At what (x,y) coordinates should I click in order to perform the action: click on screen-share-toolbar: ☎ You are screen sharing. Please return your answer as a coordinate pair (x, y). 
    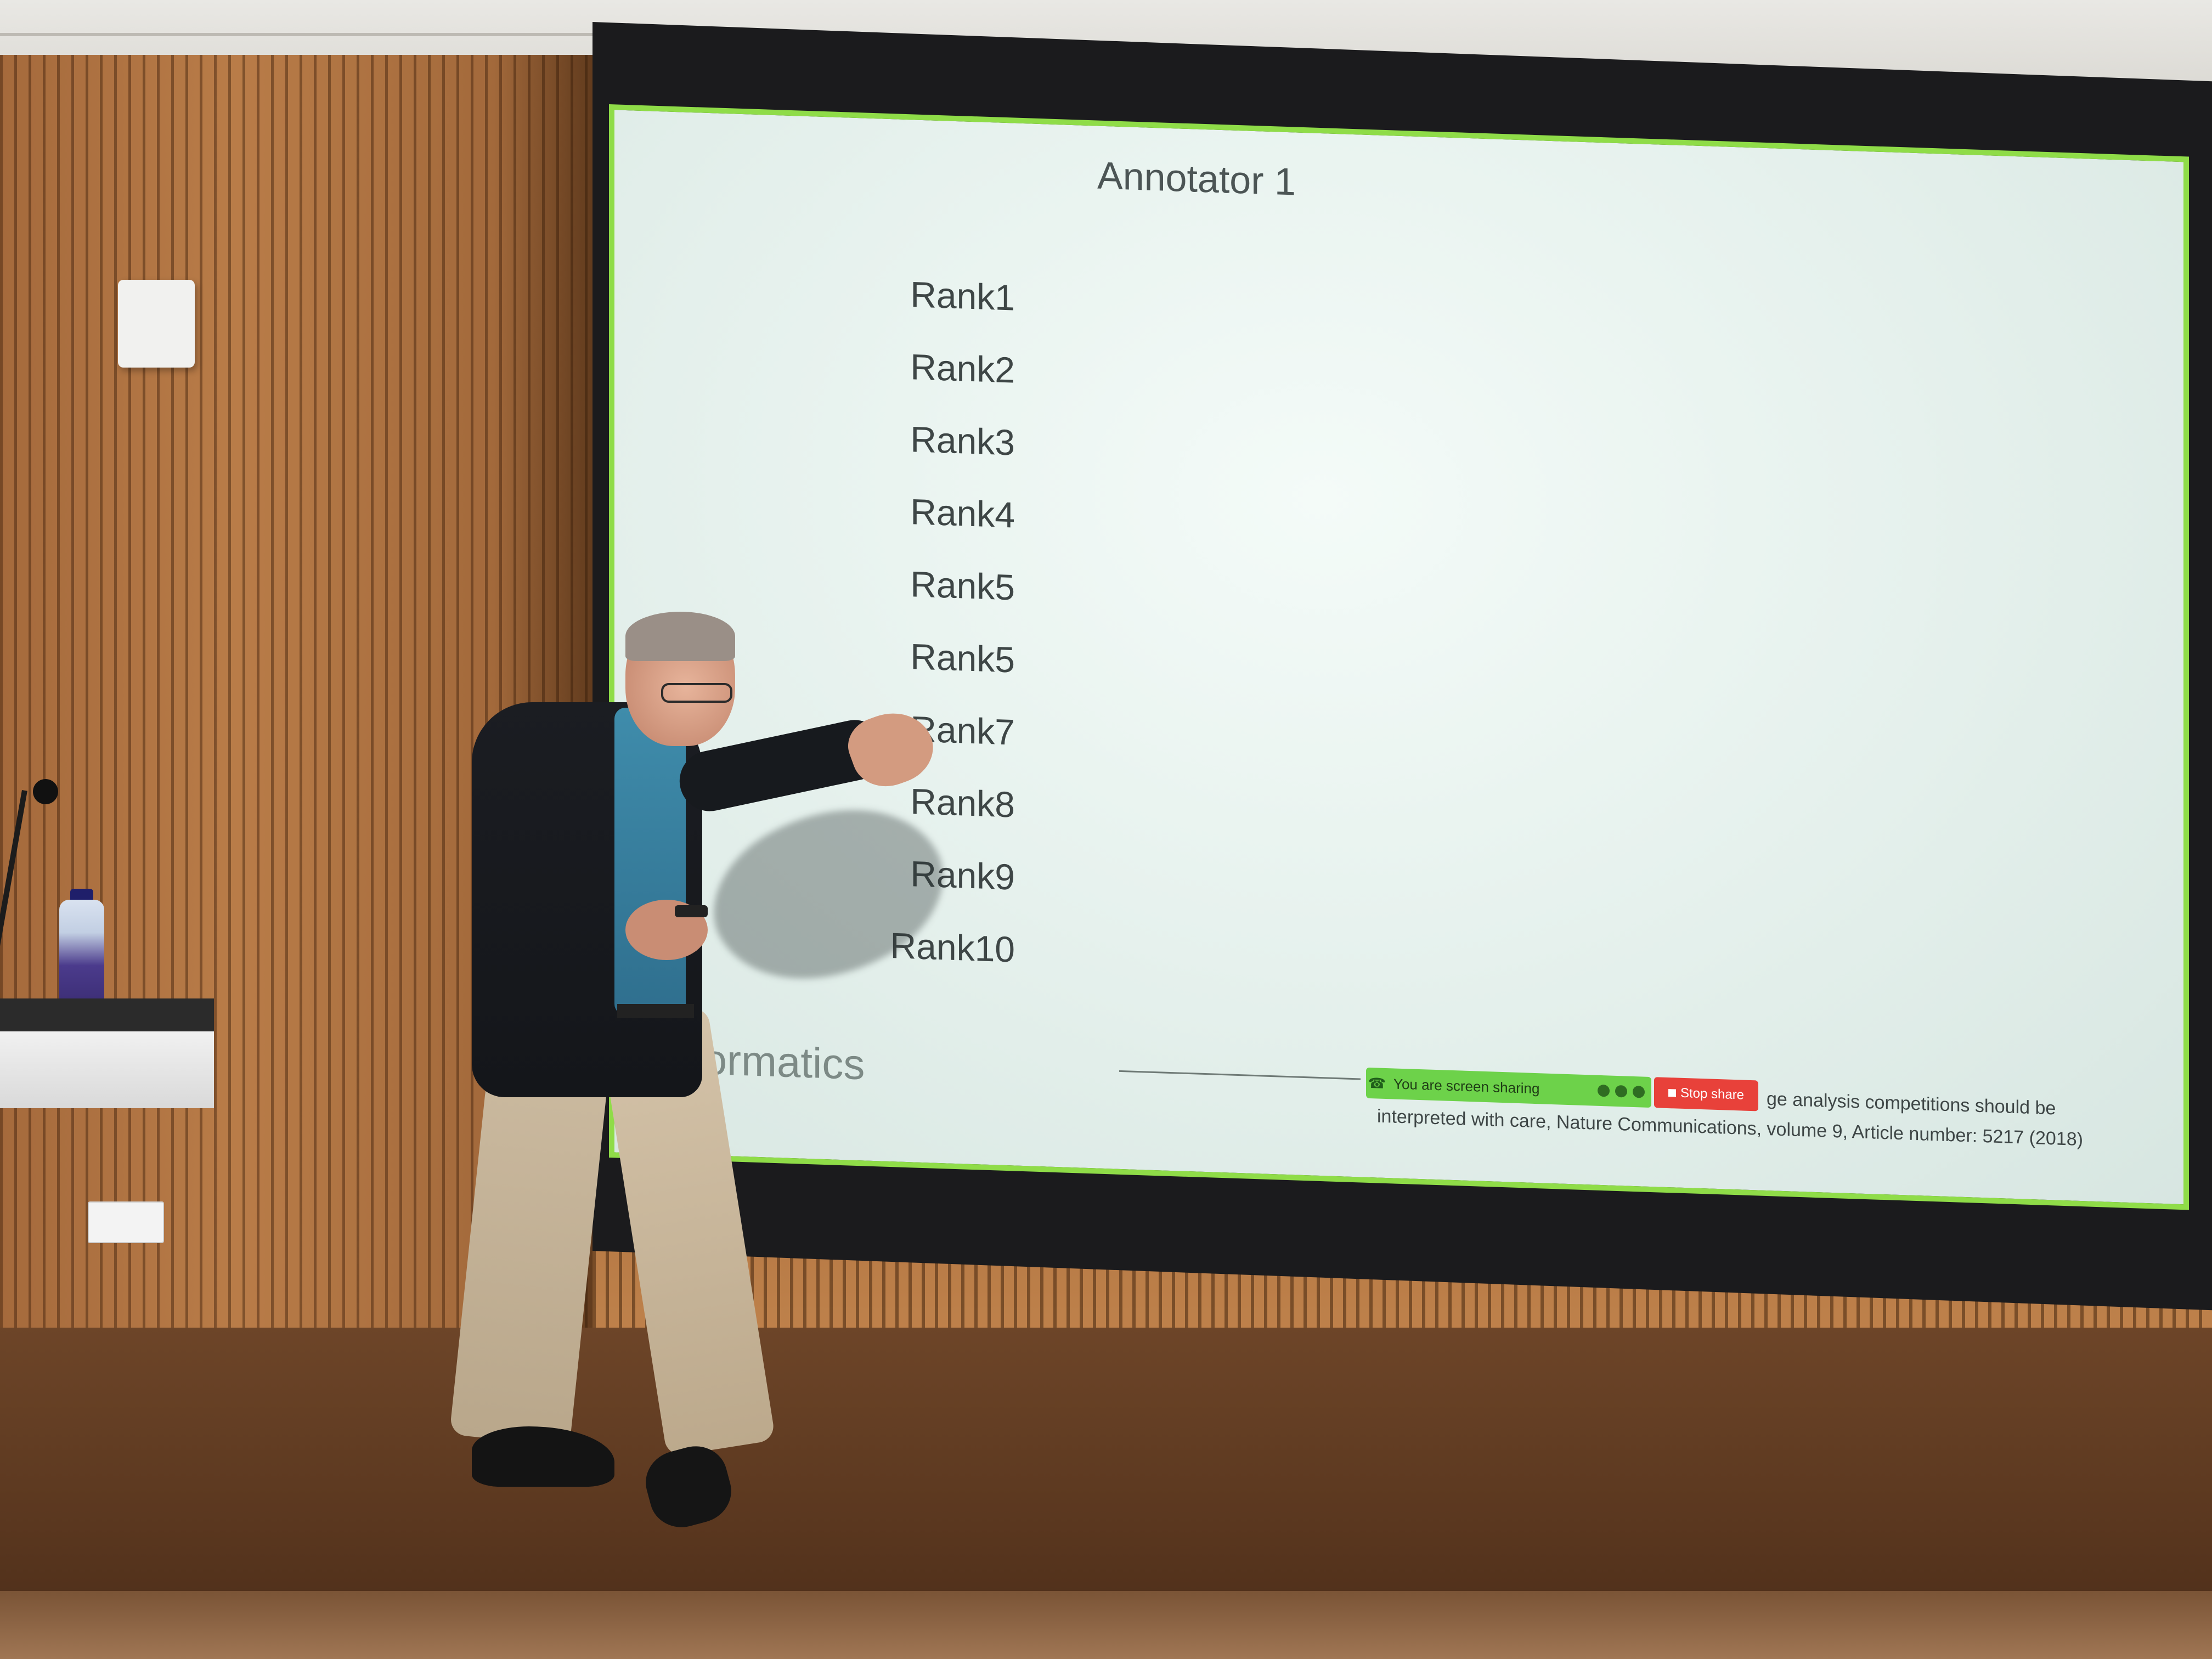
    Looking at the image, I should click on (1508, 1087).